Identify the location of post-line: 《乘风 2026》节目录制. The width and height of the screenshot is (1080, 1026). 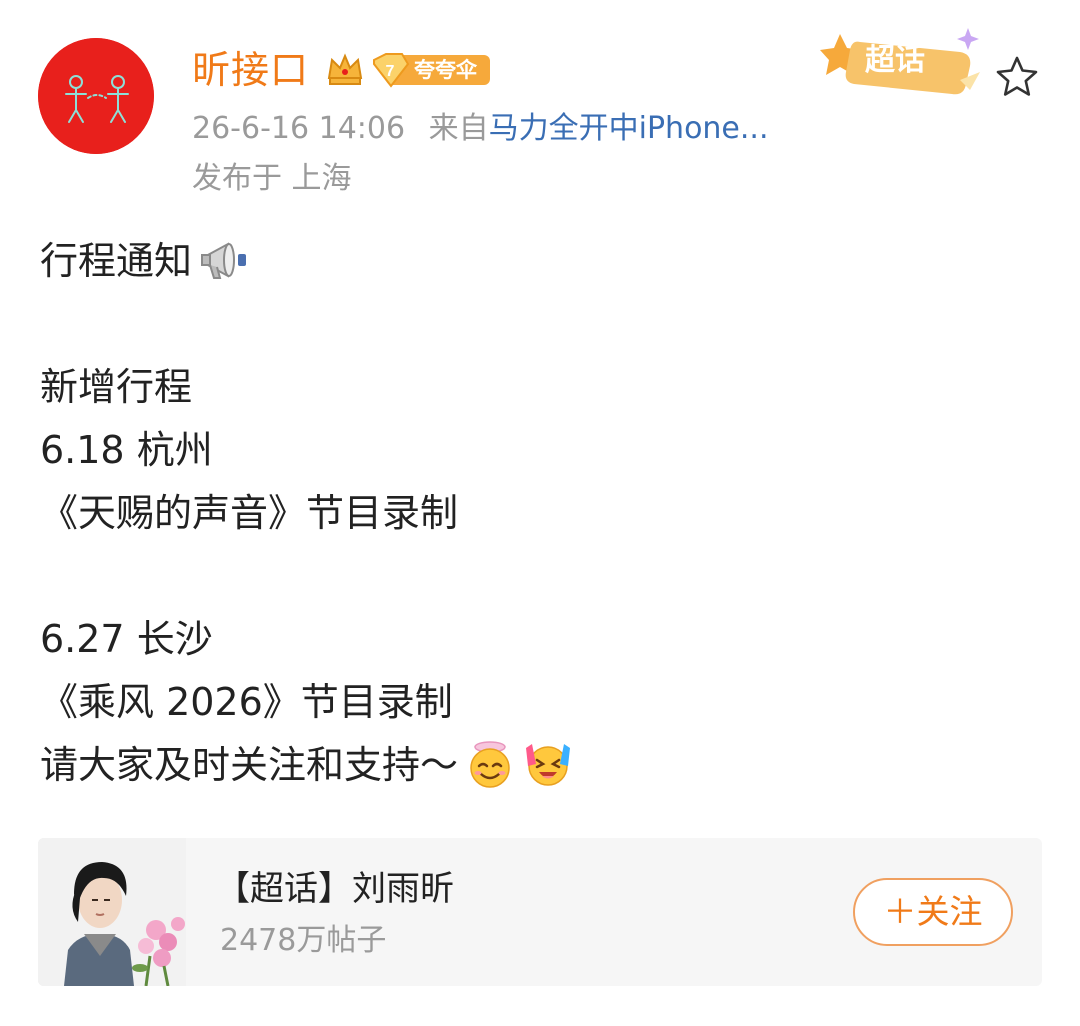
(246, 702).